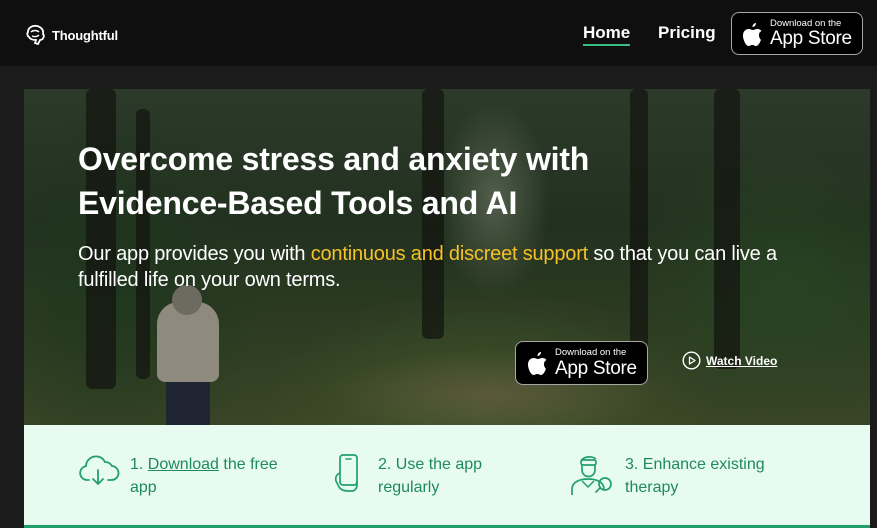 This screenshot has width=877, height=528. What do you see at coordinates (183, 464) in the screenshot?
I see `download-link: Download` at bounding box center [183, 464].